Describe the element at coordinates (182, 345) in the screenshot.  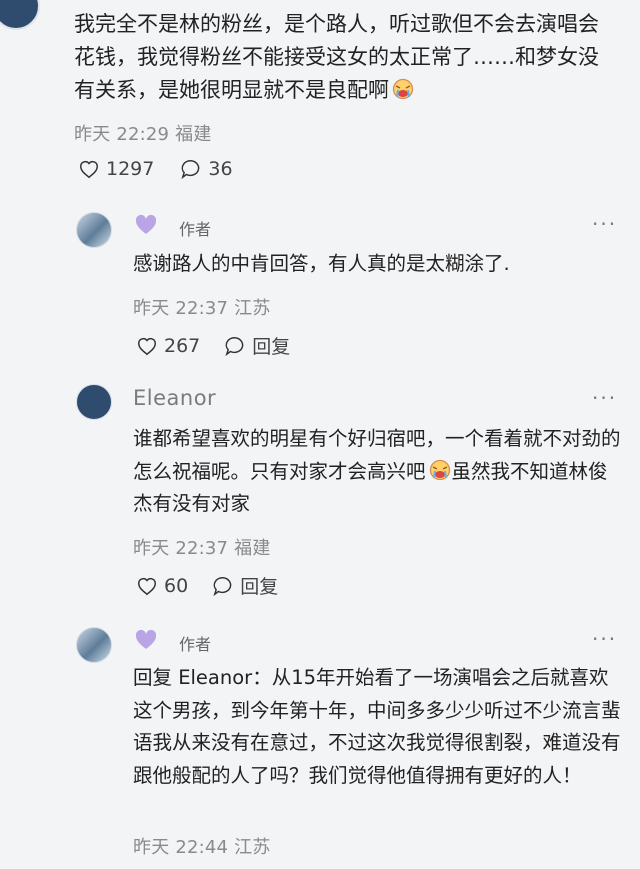
I see `reply-like-count: 267` at that location.